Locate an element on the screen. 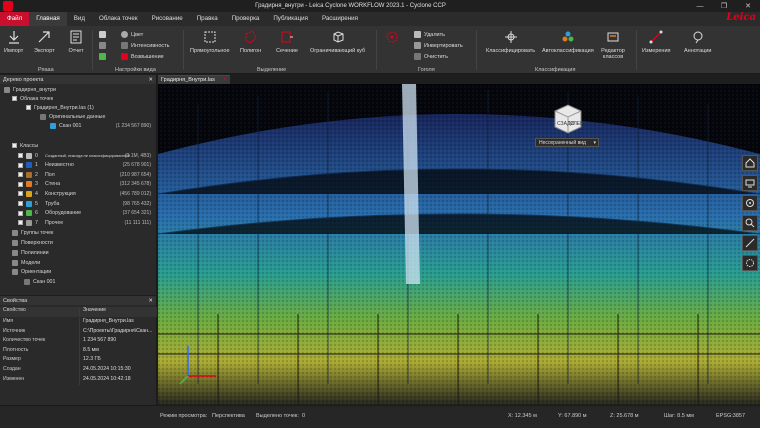 The image size is (760, 428). menu-file: Файл is located at coordinates (15, 19).